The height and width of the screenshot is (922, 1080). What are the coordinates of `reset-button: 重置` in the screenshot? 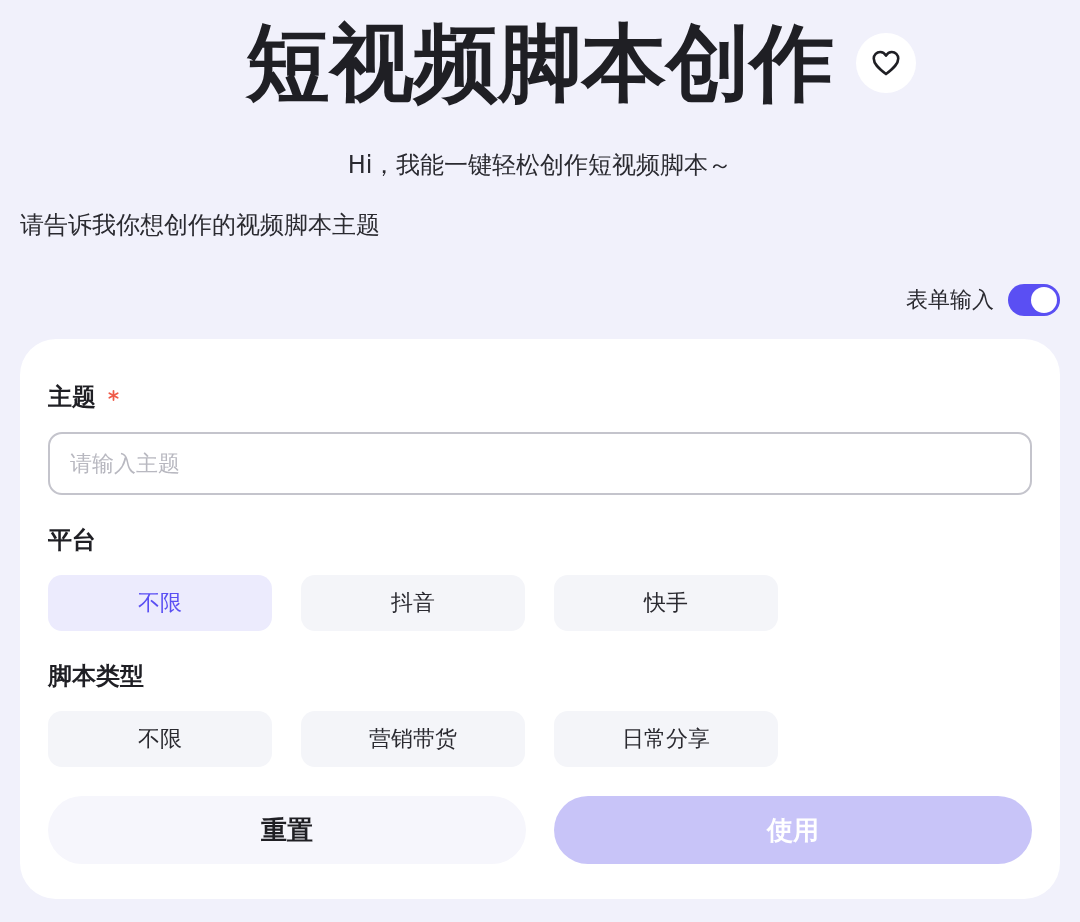 It's located at (287, 830).